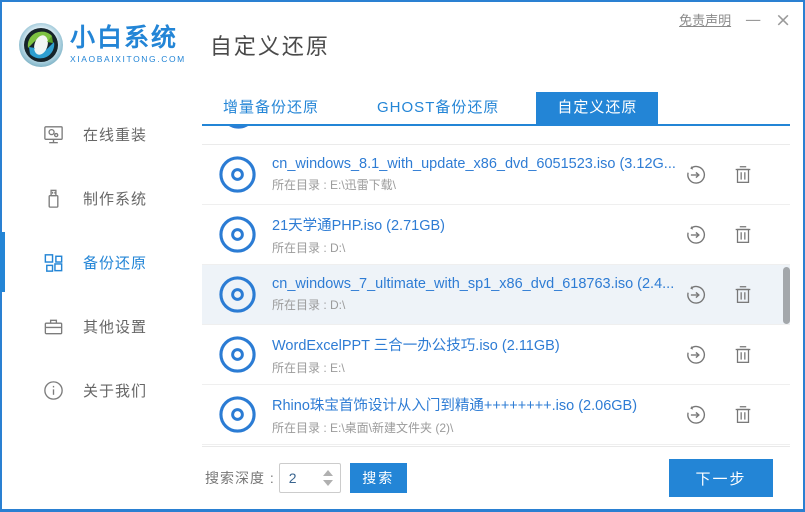 The height and width of the screenshot is (512, 805). I want to click on search-button: 搜索, so click(378, 478).